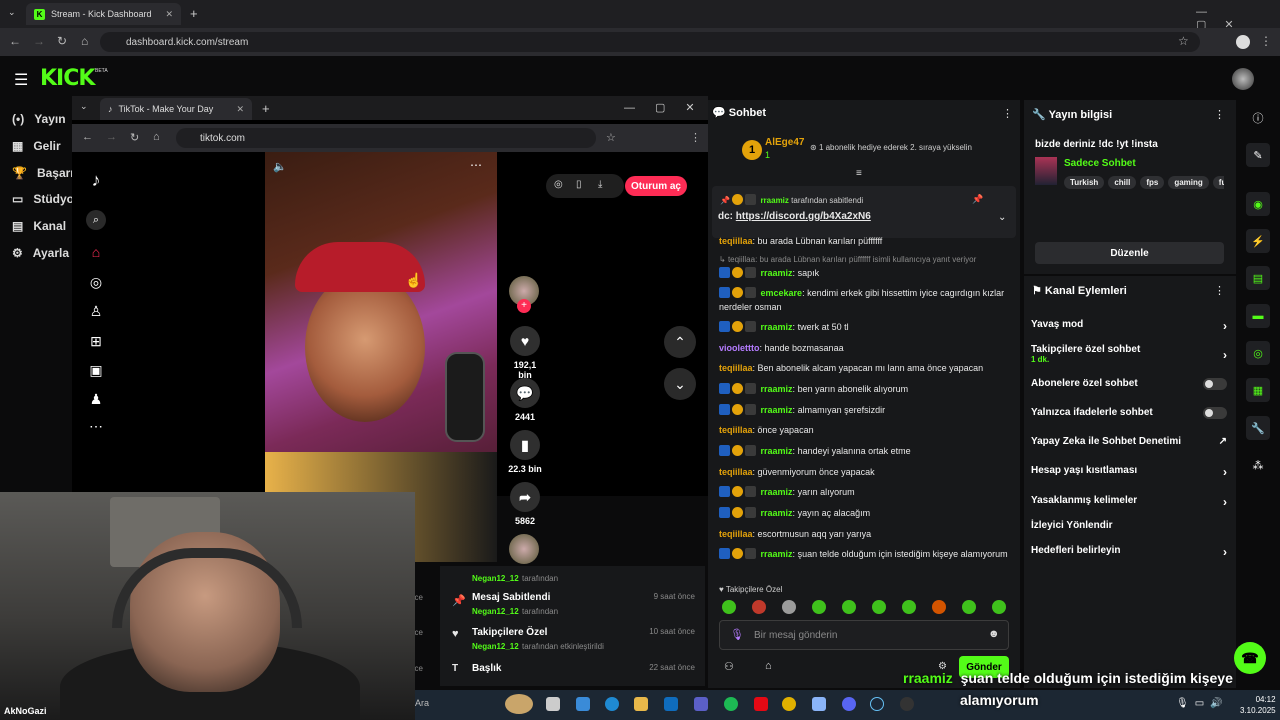  I want to click on chat-message: rraamiz: almamıyan şerefsizdir, so click(867, 410).